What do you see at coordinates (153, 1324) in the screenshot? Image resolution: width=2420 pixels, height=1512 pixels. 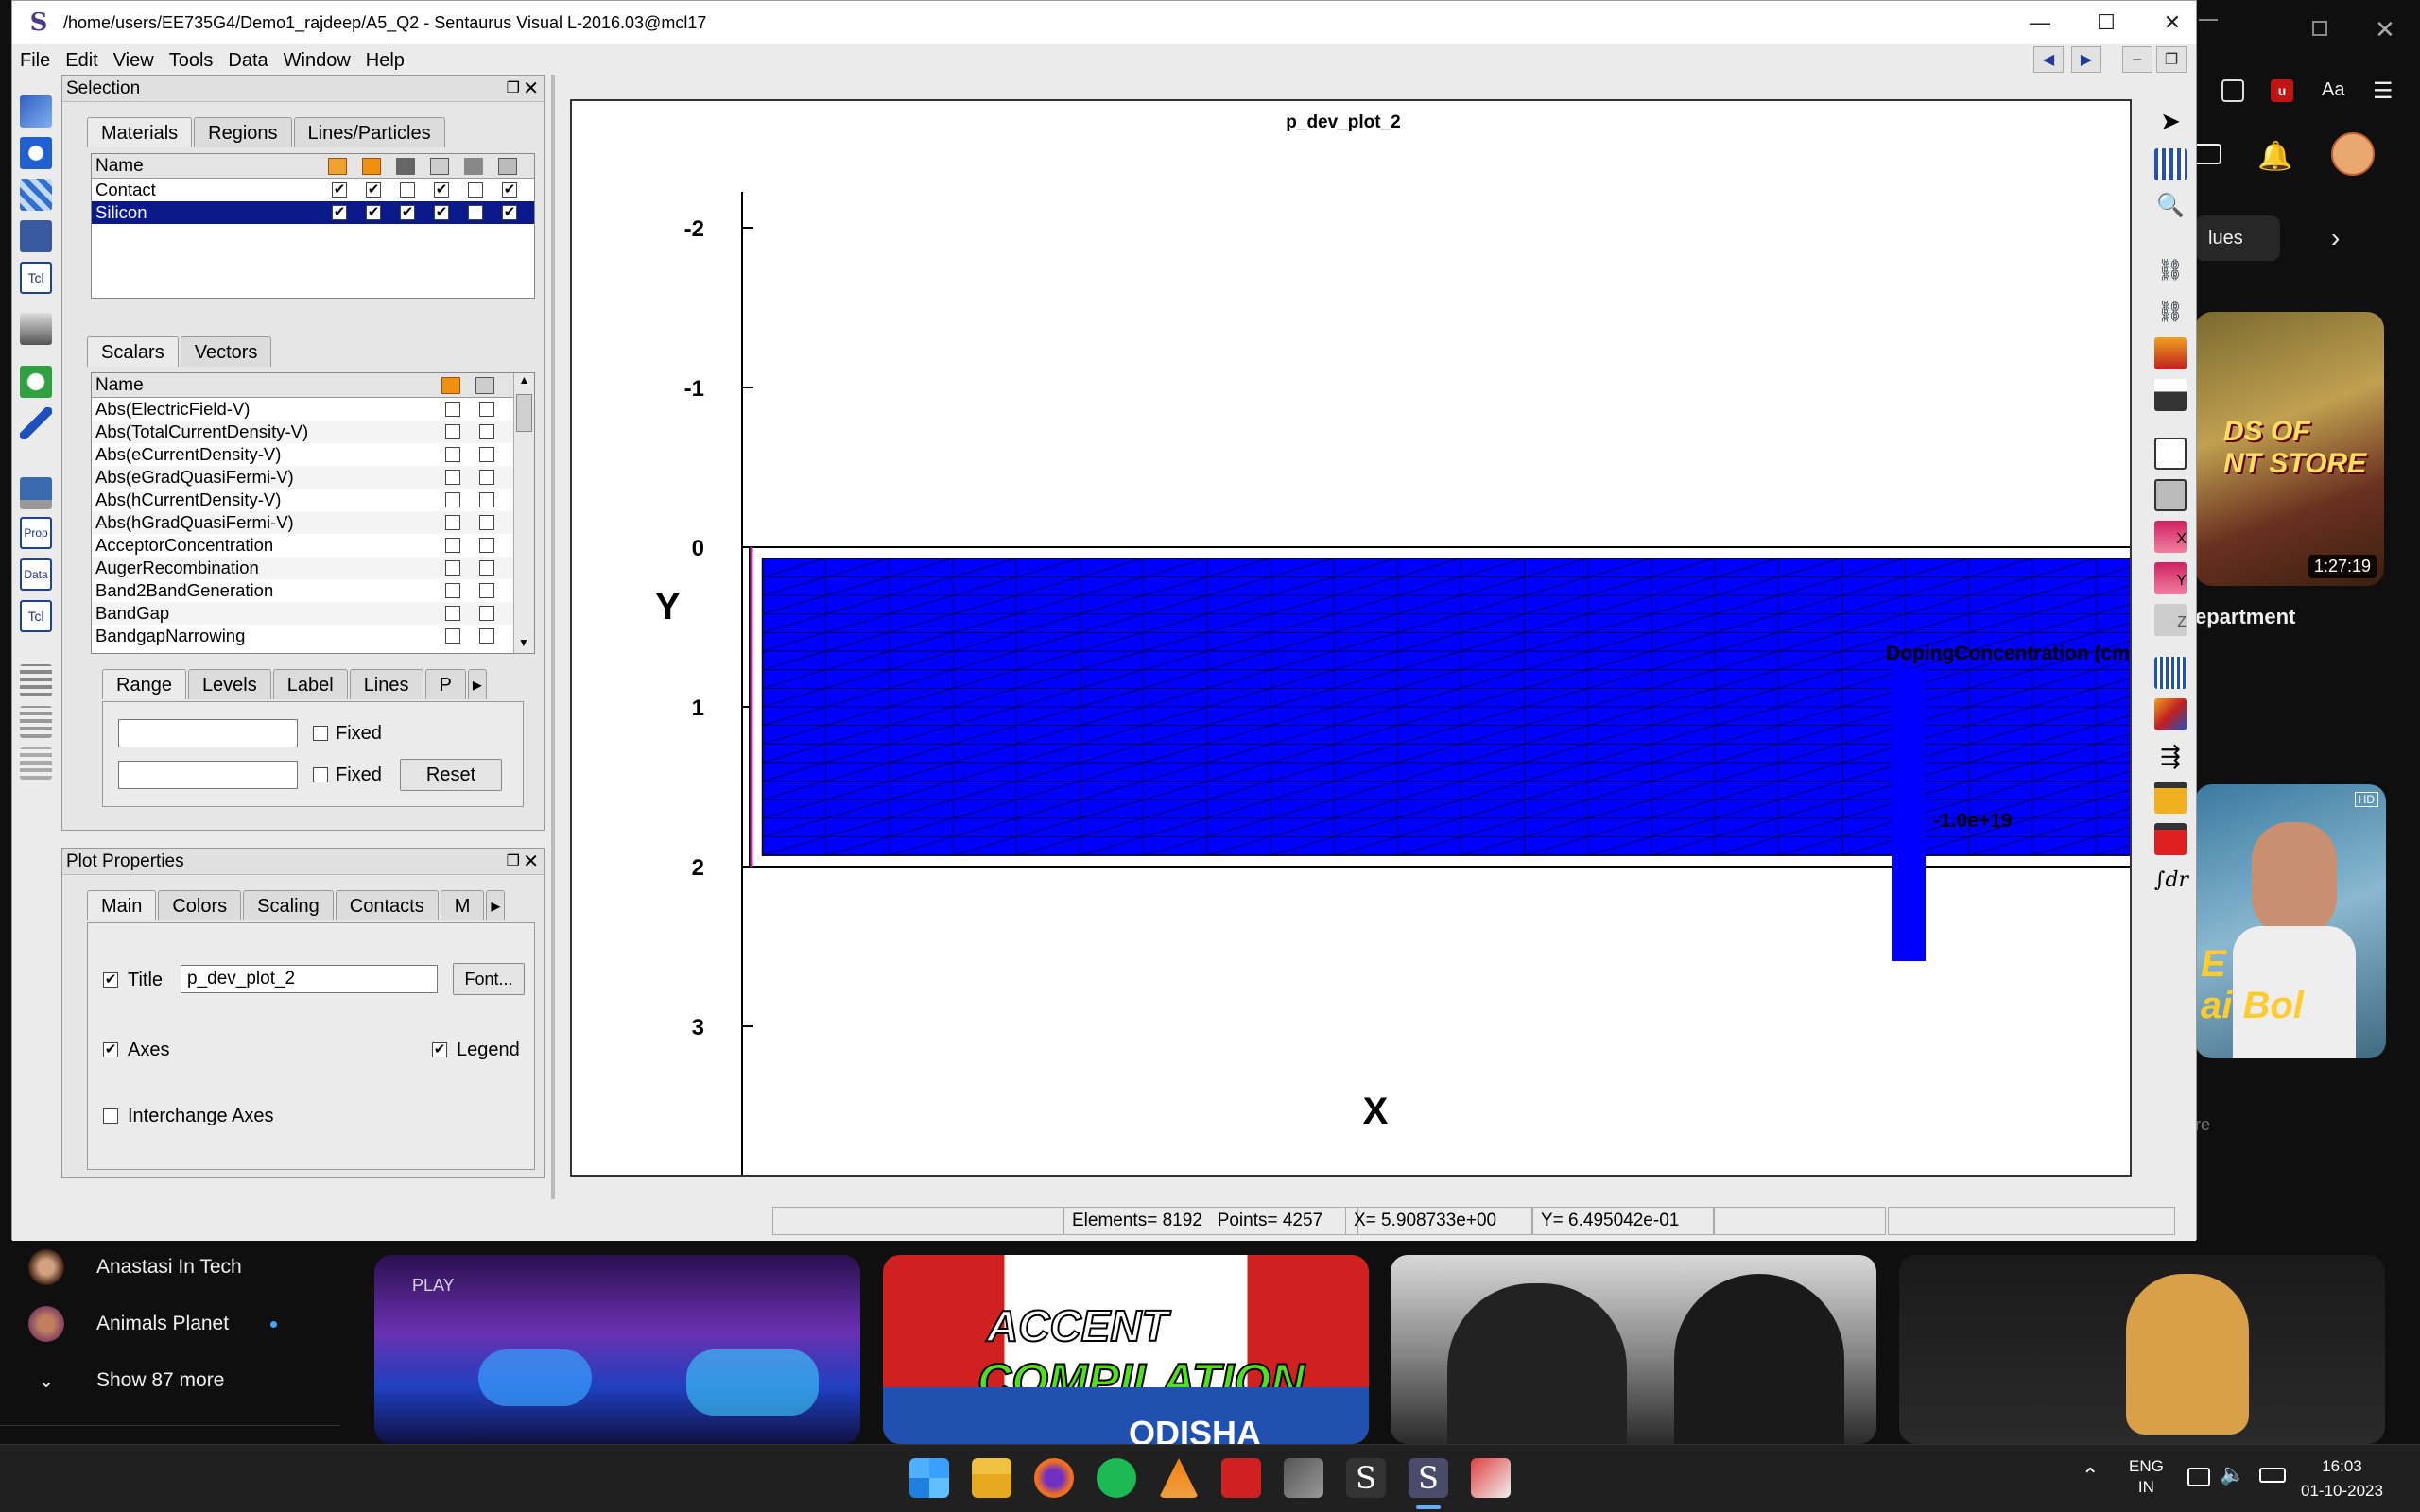 I see `sidebar-channel-animals: Animals Planet` at bounding box center [153, 1324].